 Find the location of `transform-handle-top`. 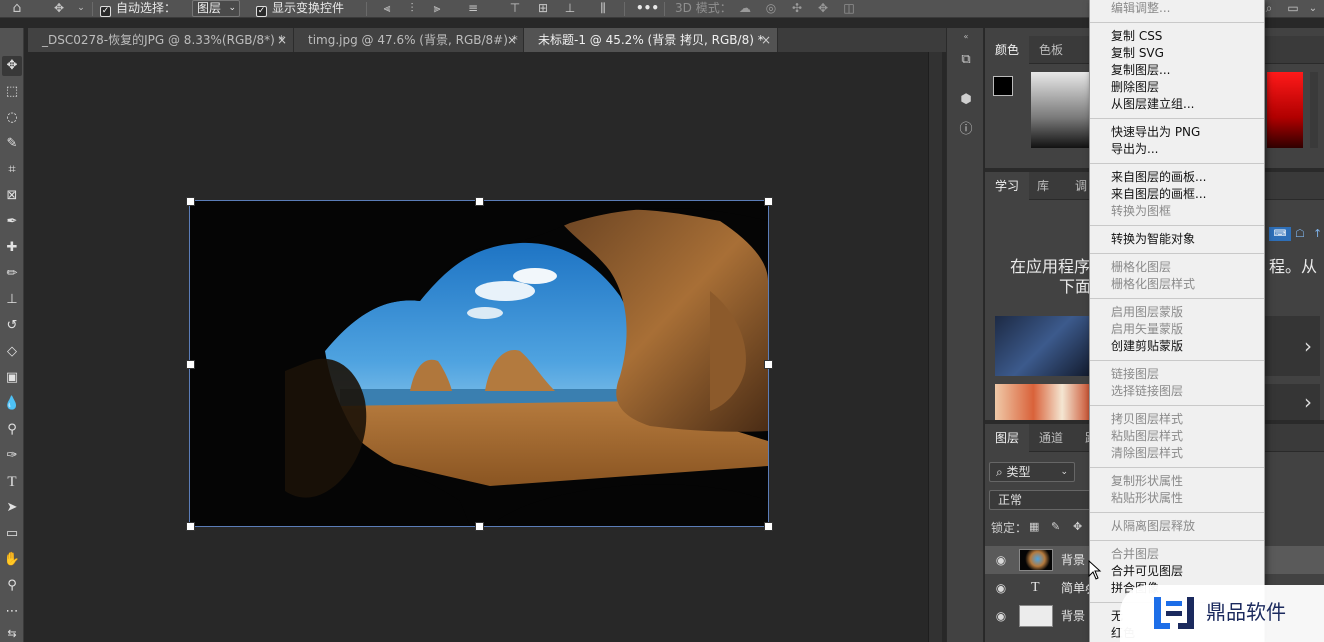

transform-handle-top is located at coordinates (479, 201).